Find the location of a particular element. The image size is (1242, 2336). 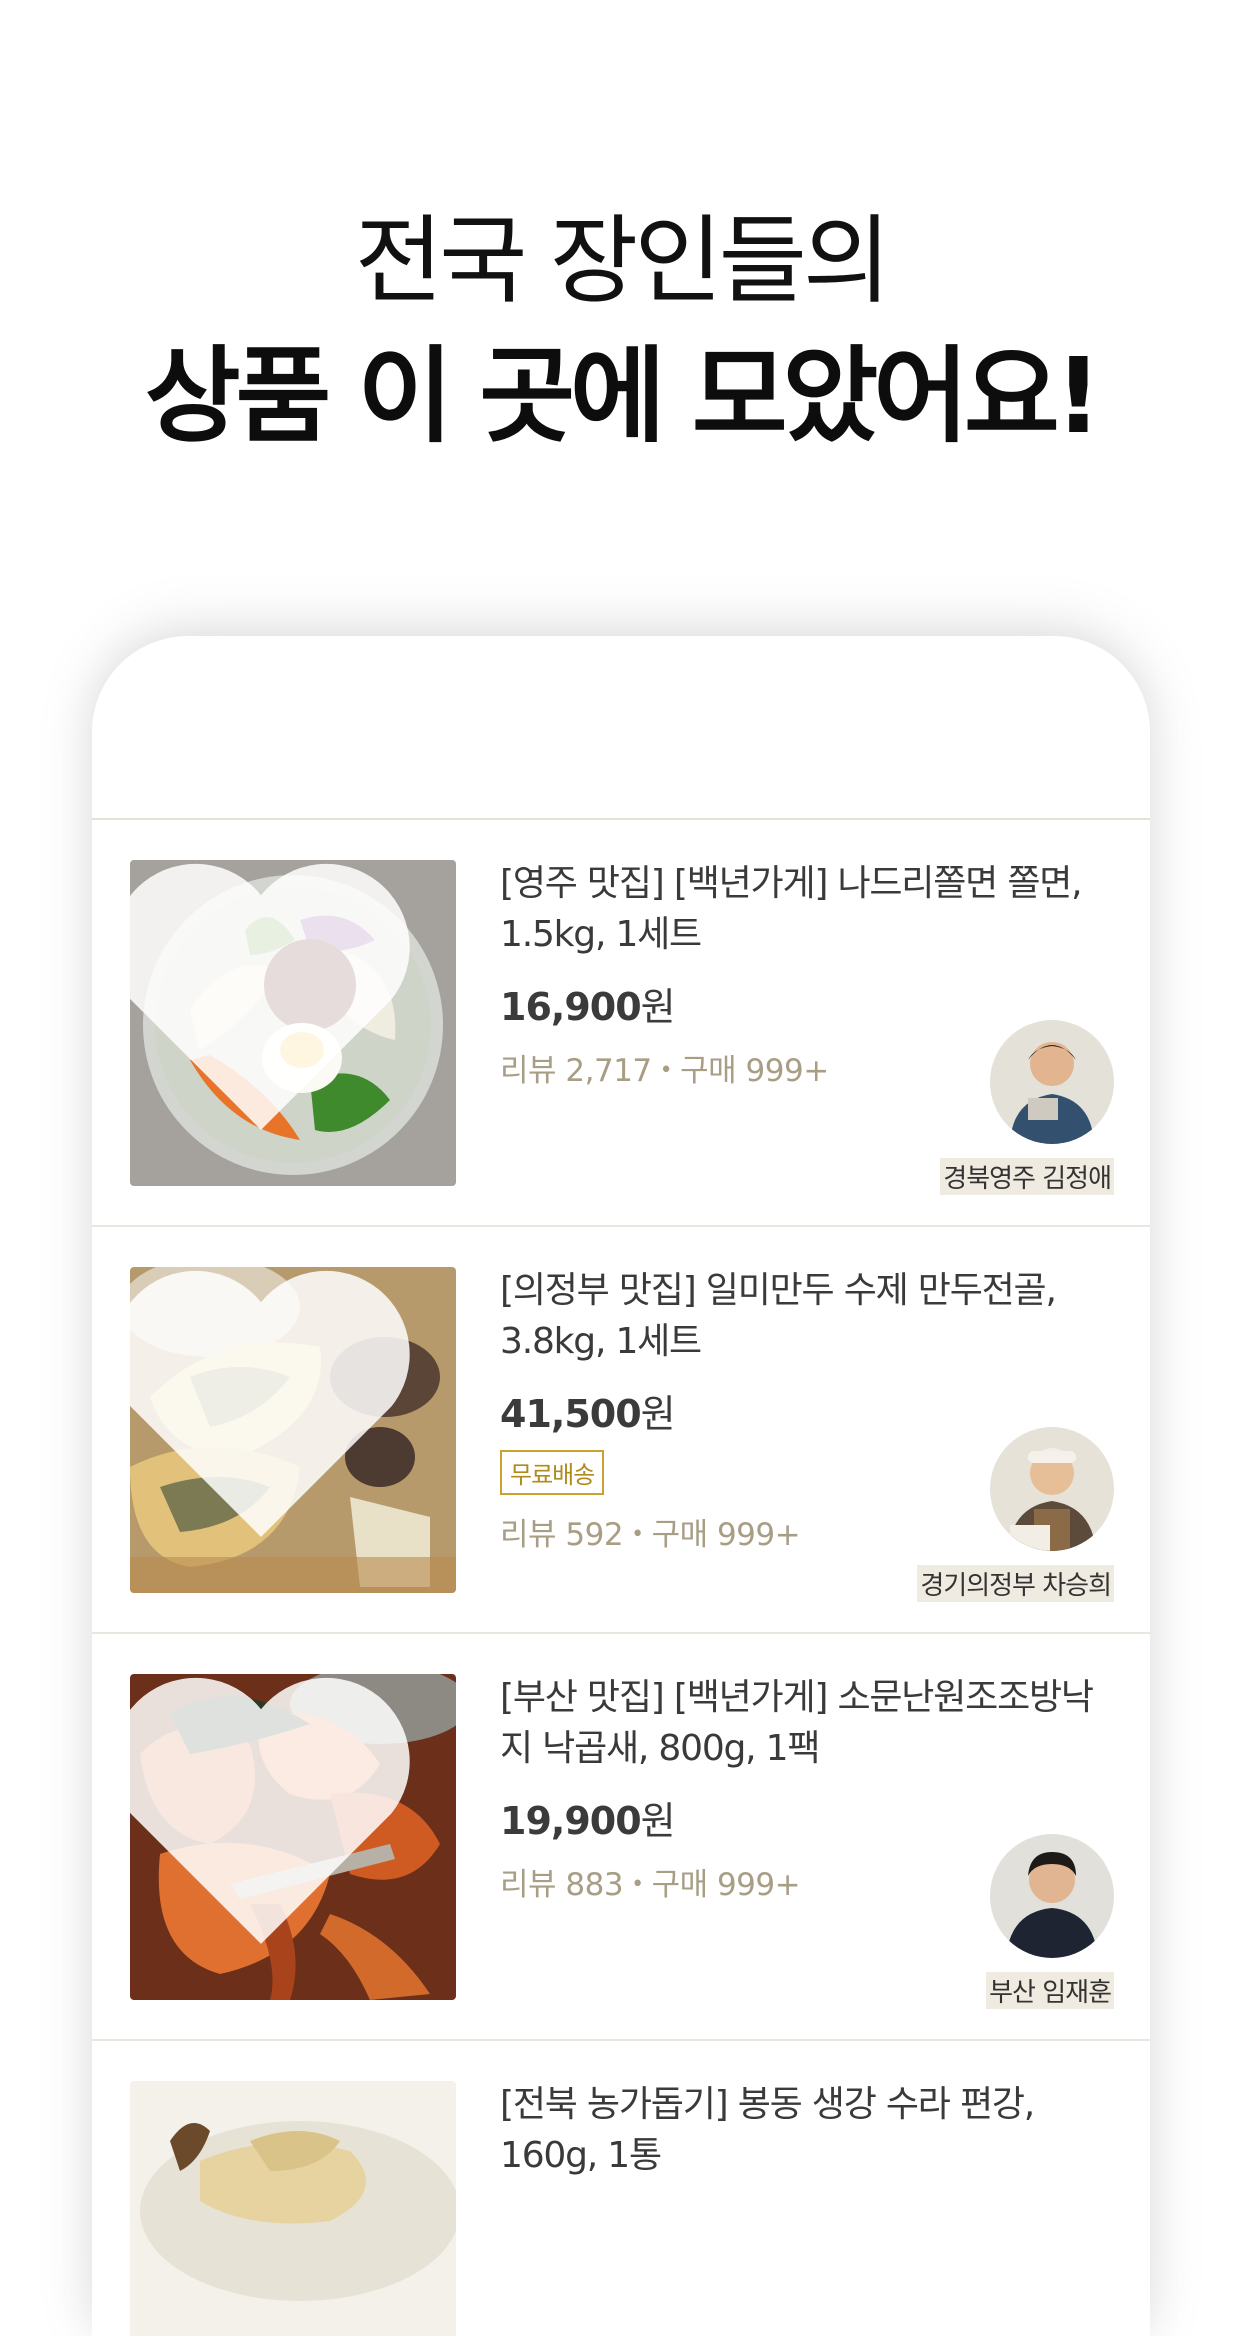

headline-line1: 전국 장인들의 is located at coordinates (622, 261).